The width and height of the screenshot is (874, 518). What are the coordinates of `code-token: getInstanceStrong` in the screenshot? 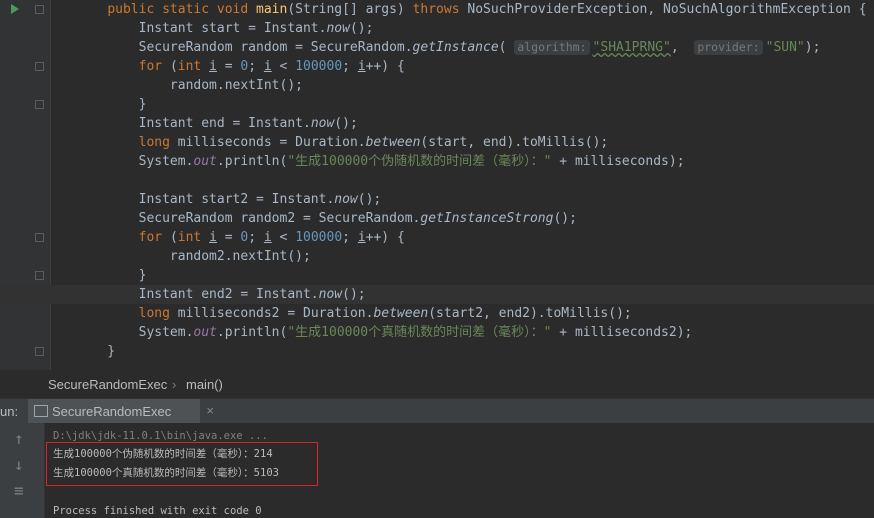 It's located at (487, 218).